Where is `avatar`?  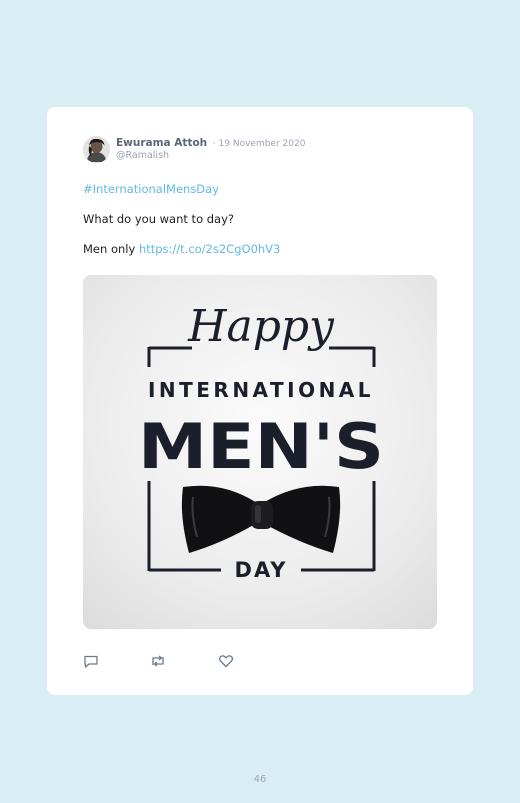
avatar is located at coordinates (96, 149).